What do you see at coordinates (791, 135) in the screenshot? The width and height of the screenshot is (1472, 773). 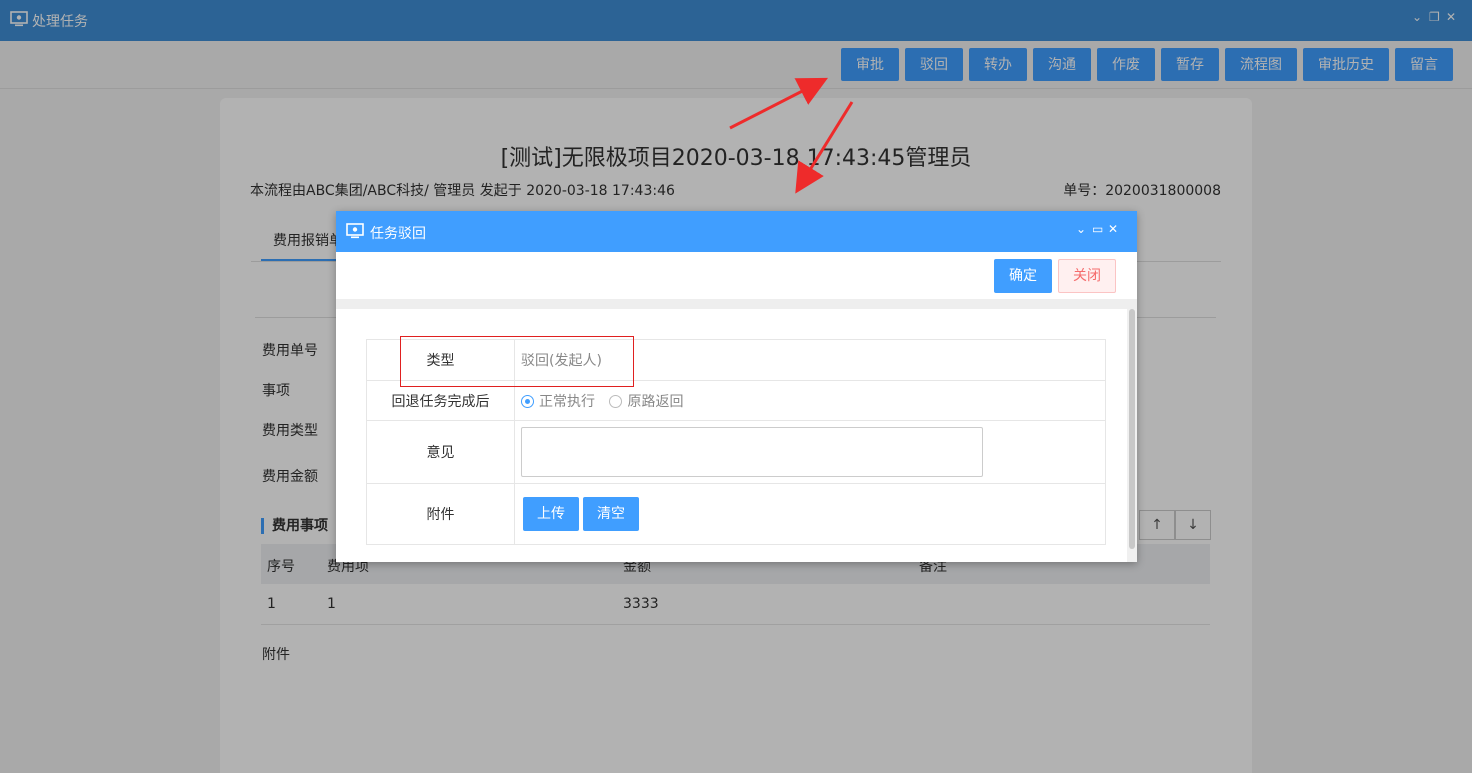 I see `annotation-arrows` at bounding box center [791, 135].